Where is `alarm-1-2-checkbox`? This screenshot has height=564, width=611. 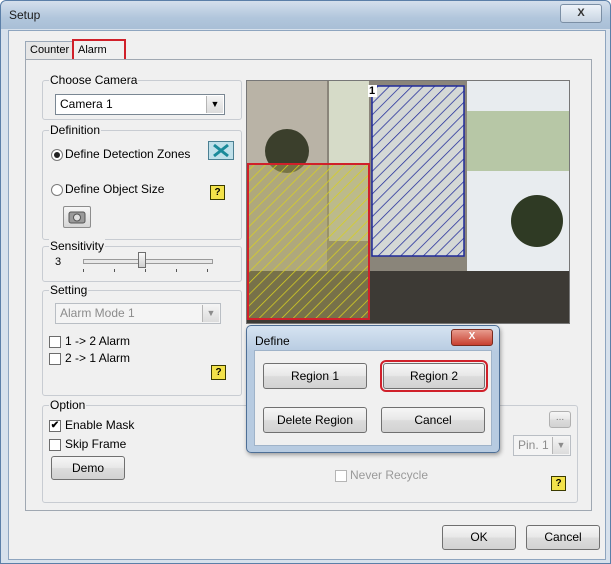 alarm-1-2-checkbox is located at coordinates (55, 342).